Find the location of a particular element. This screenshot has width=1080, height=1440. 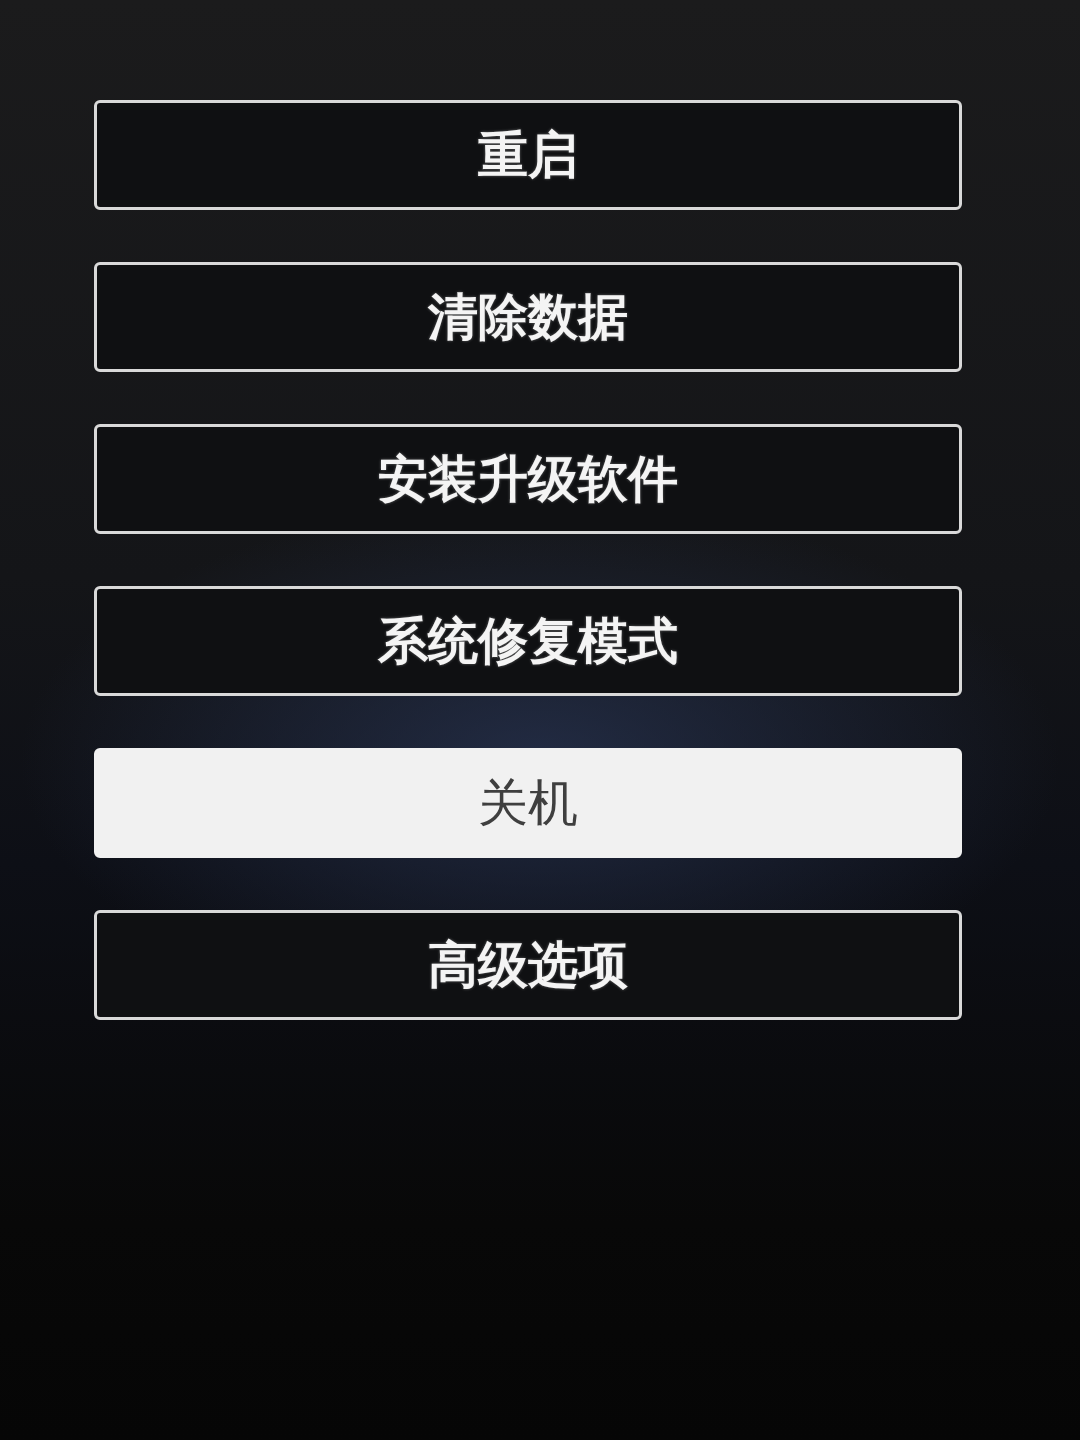

menu-item: 清除数据 is located at coordinates (528, 317).